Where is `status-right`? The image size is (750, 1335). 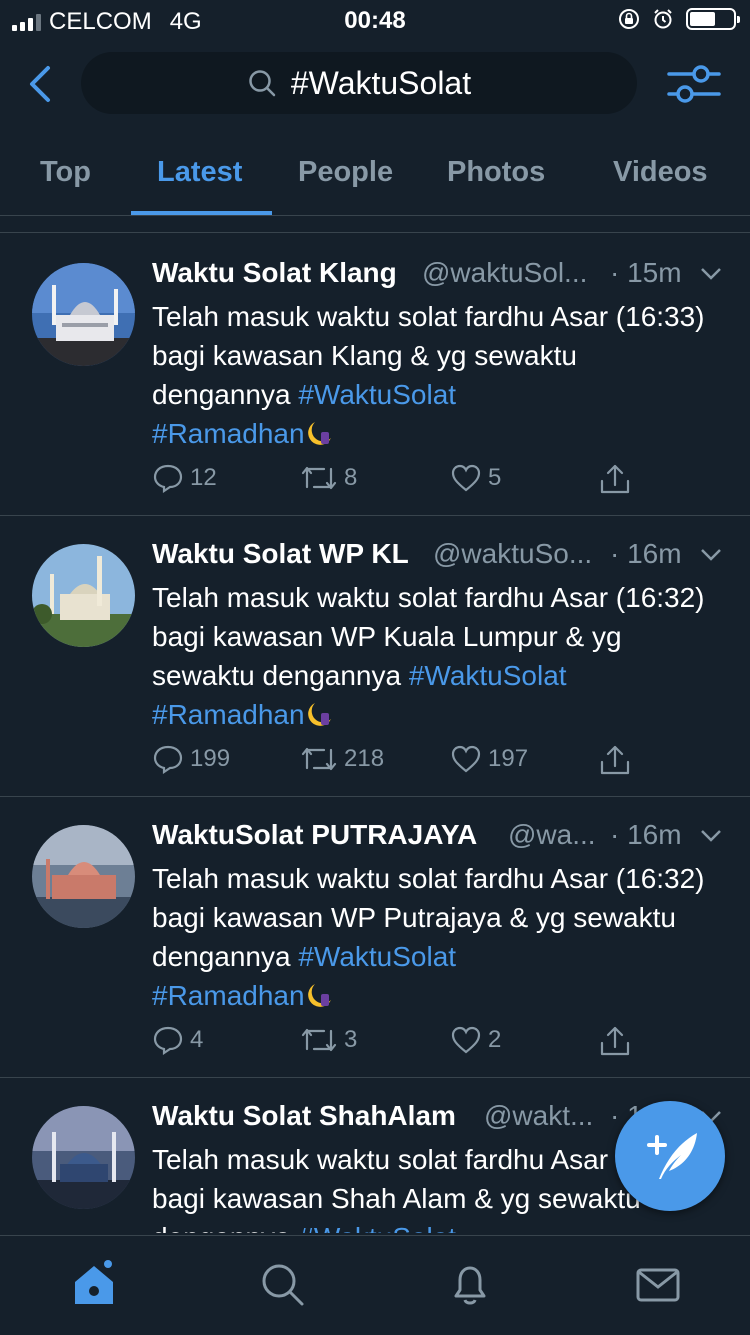
status-right is located at coordinates (679, 19).